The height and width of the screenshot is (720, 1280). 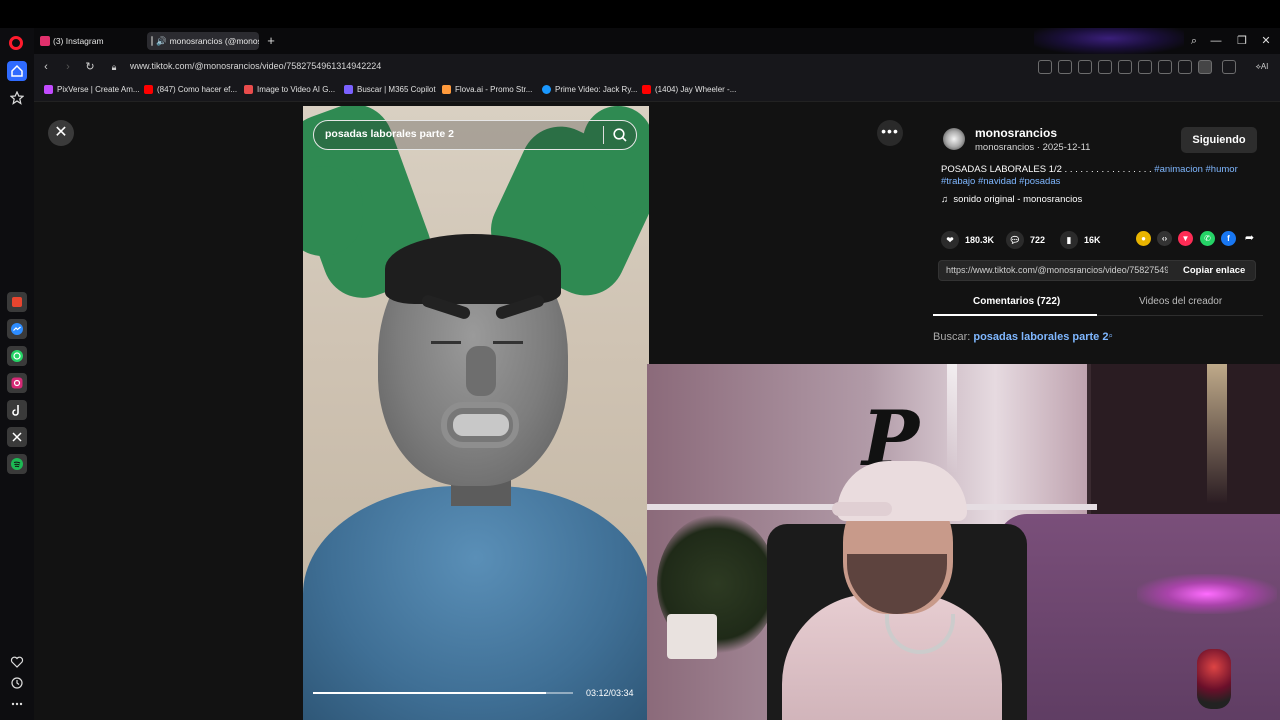 I want to click on character-hair, so click(x=473, y=269).